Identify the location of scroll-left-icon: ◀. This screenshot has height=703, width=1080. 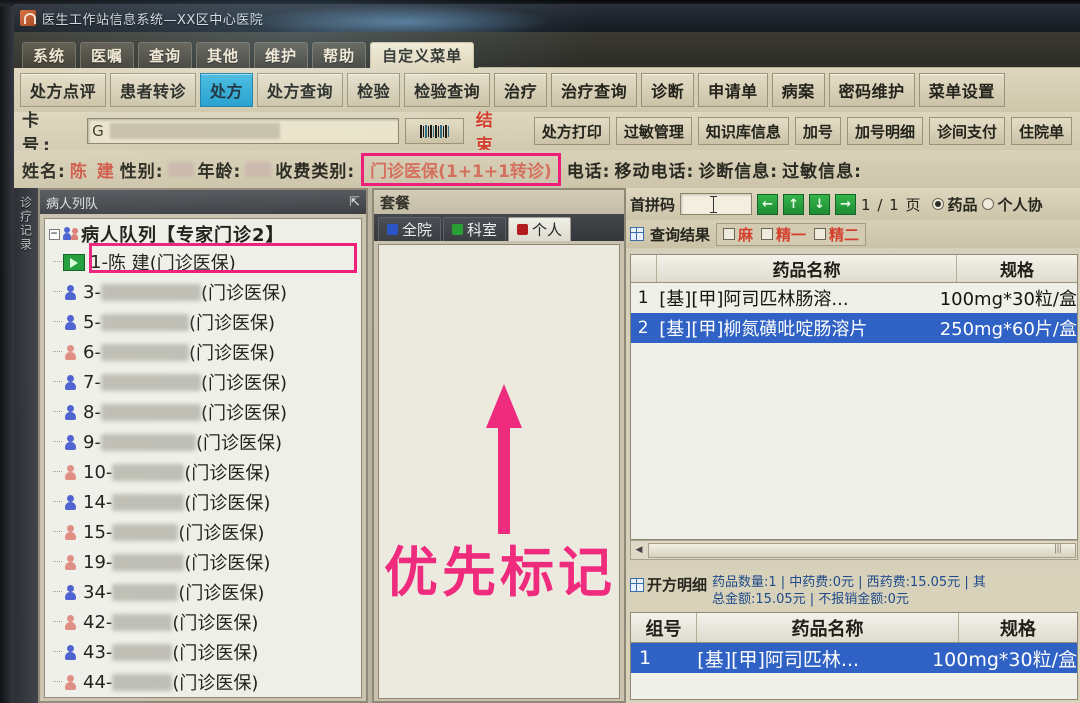
(639, 550).